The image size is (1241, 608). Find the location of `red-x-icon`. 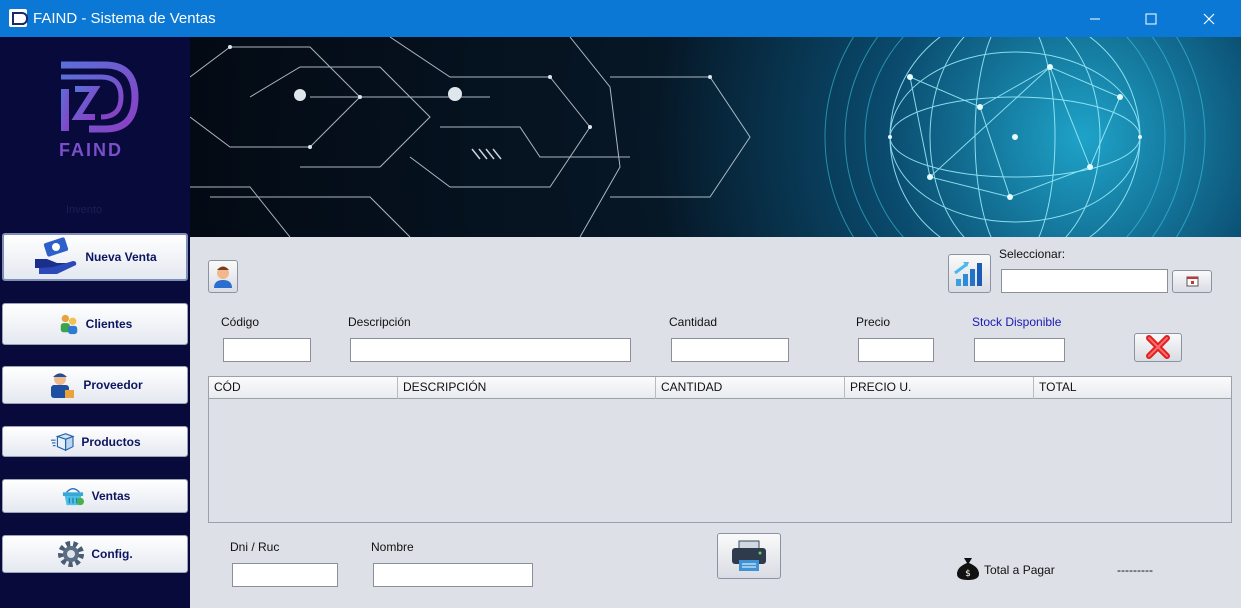

red-x-icon is located at coordinates (1158, 347).